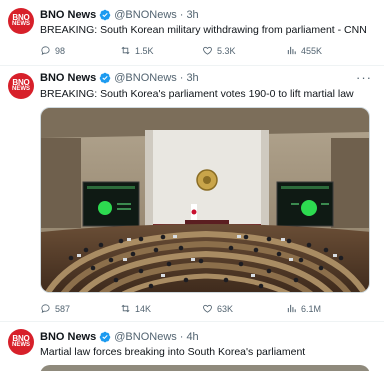 This screenshot has height=371, width=384. What do you see at coordinates (63, 308) in the screenshot?
I see `reply-count: 587` at bounding box center [63, 308].